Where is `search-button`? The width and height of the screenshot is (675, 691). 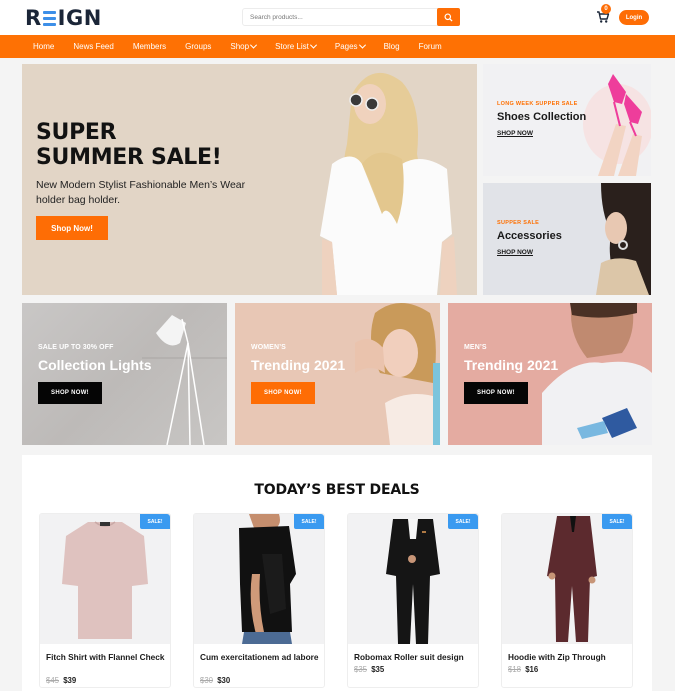 search-button is located at coordinates (448, 17).